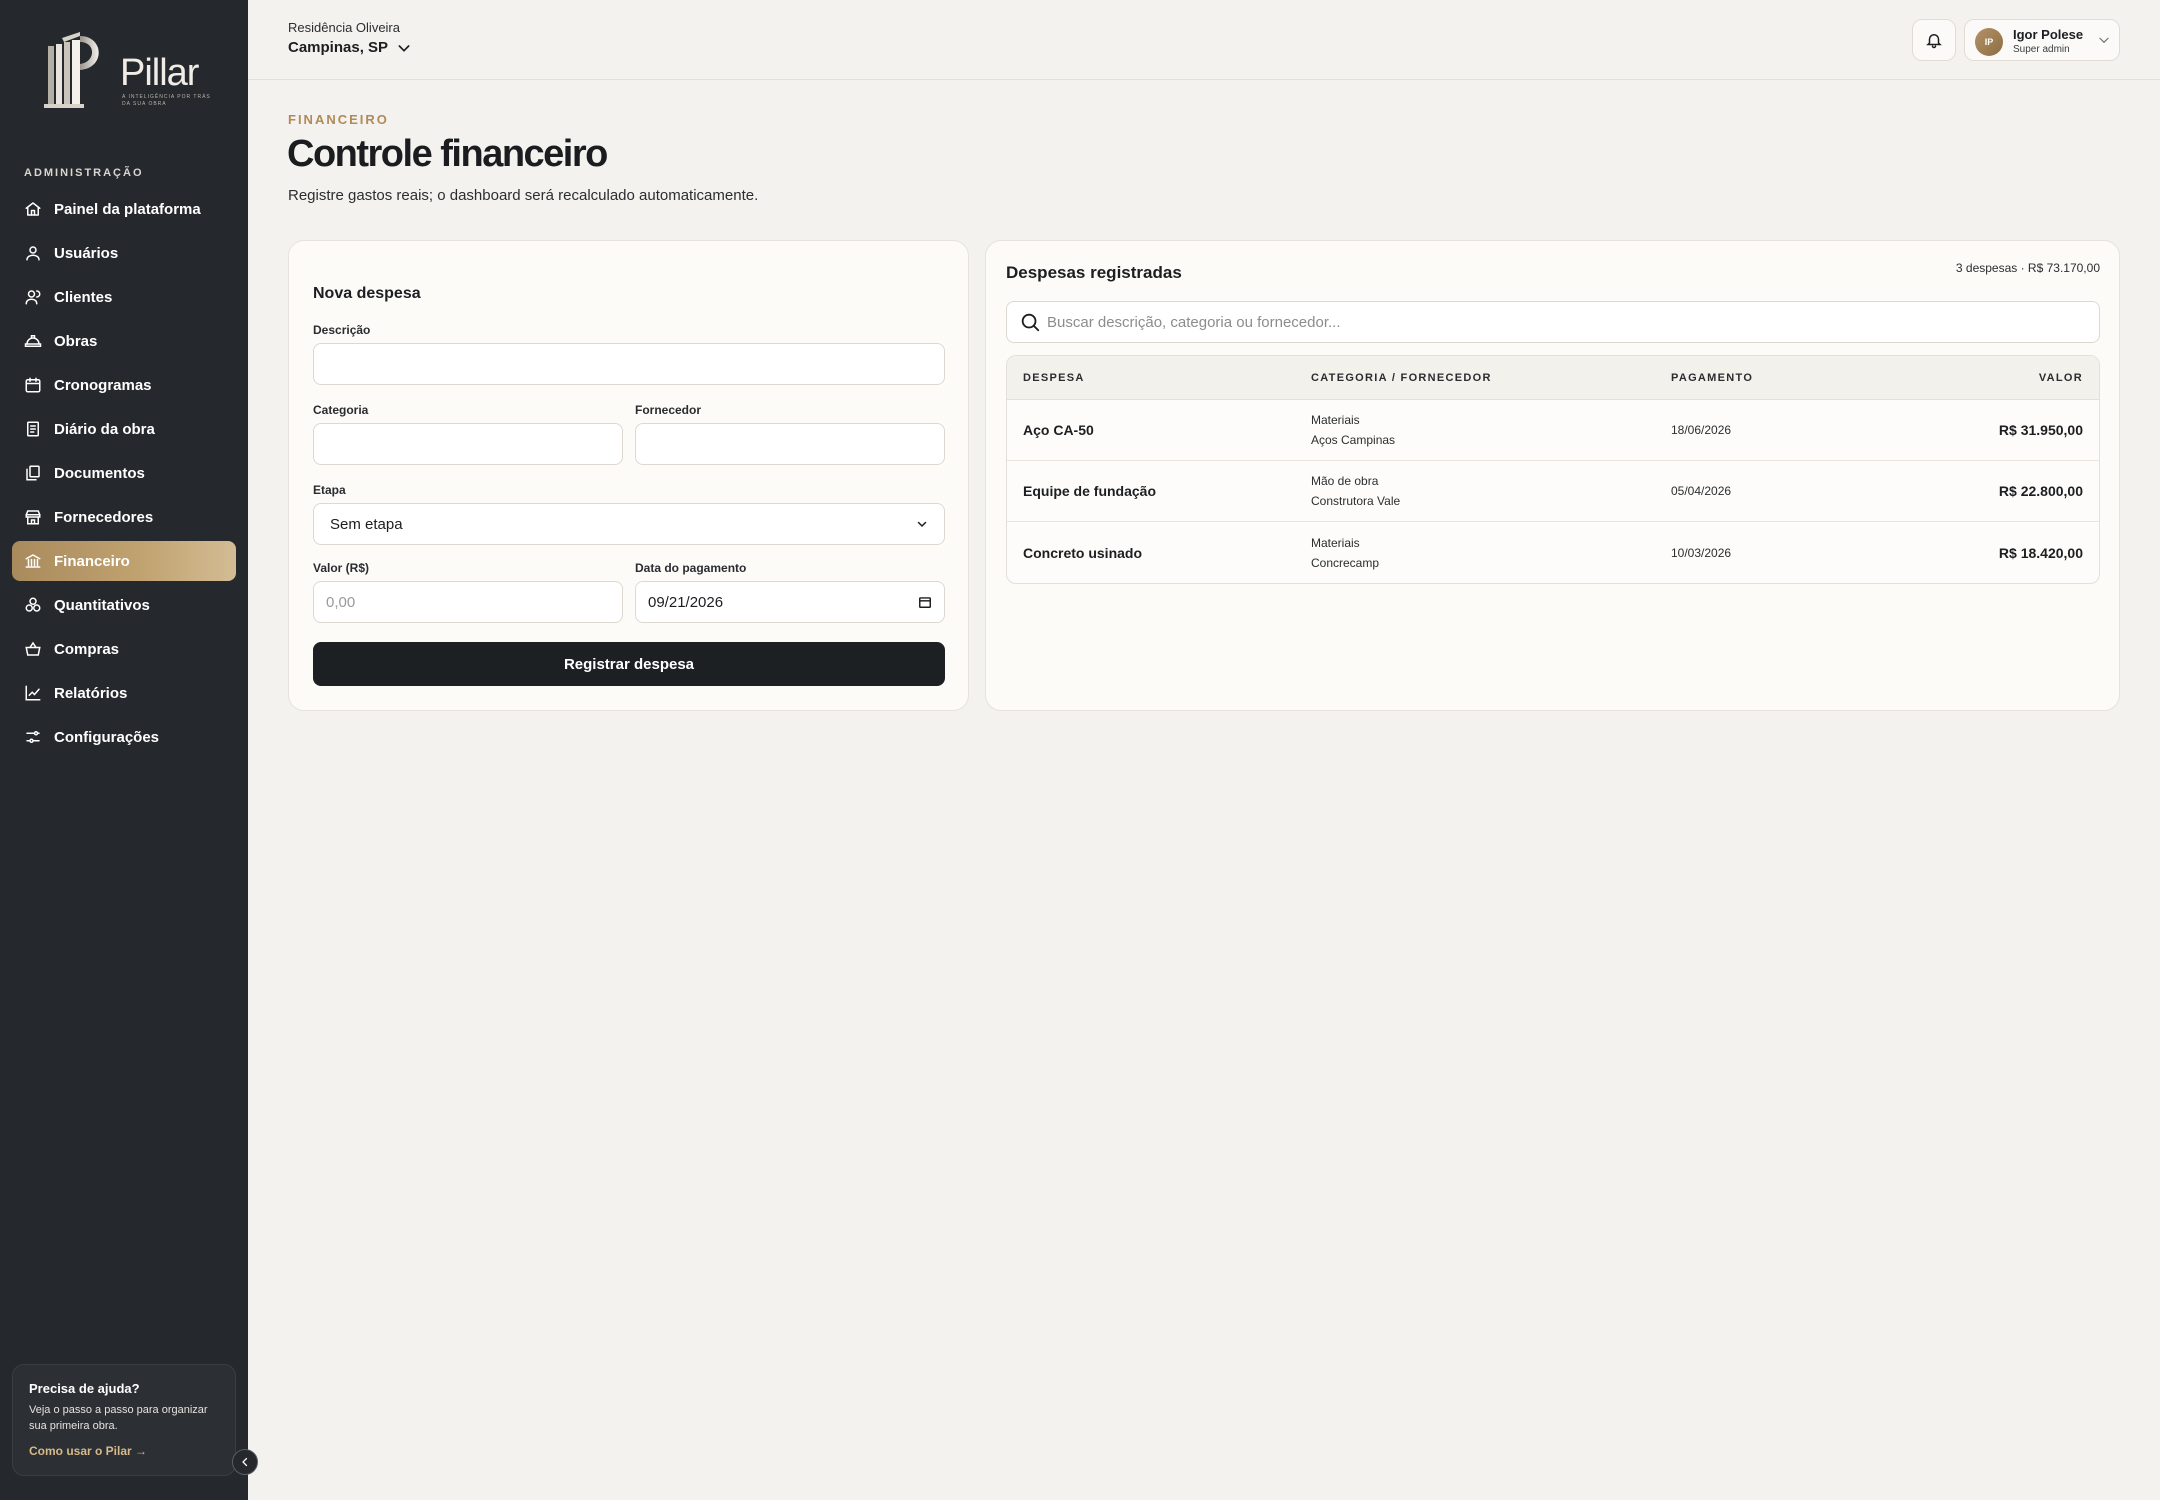 The width and height of the screenshot is (2160, 1500). Describe the element at coordinates (2048, 34) in the screenshot. I see `user-name: Igor Polese` at that location.